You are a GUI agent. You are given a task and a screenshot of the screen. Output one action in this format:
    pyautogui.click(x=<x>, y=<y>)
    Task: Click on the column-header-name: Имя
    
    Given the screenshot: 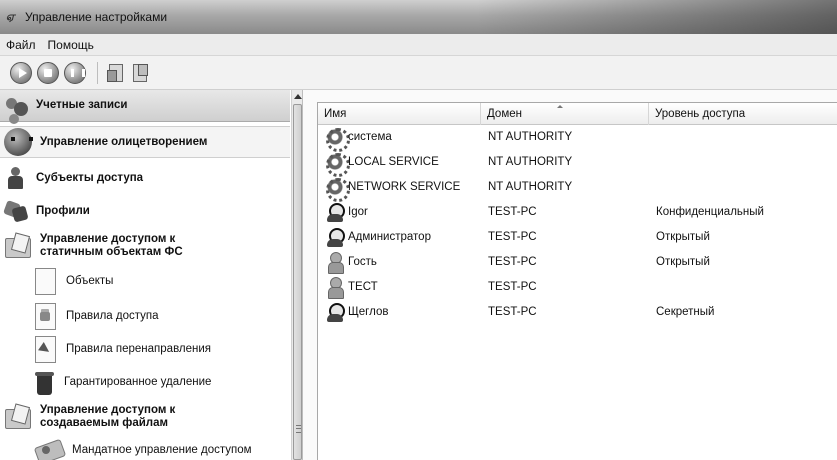 What is the action you would take?
    pyautogui.click(x=399, y=114)
    